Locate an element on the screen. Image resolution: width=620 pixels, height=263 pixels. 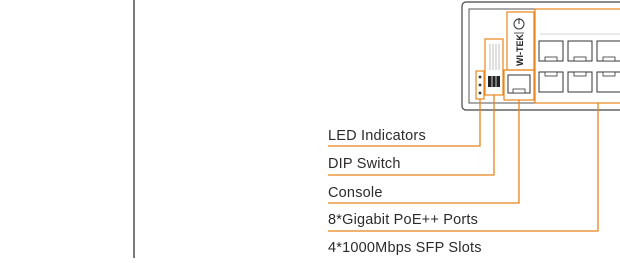
brand-logo: WI-TEK is located at coordinates (520, 50).